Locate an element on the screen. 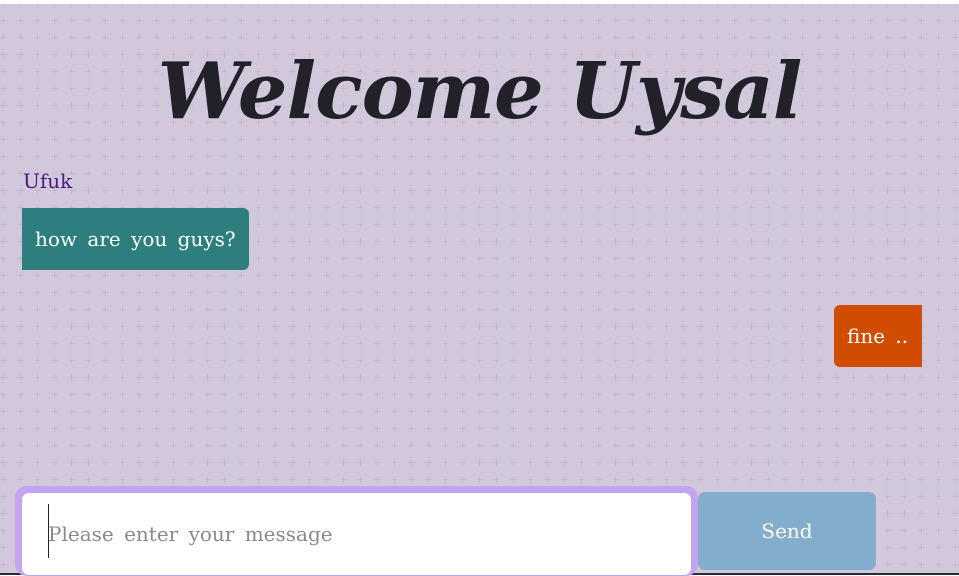 This screenshot has height=576, width=959. page-title: Welcome Uysal is located at coordinates (480, 91).